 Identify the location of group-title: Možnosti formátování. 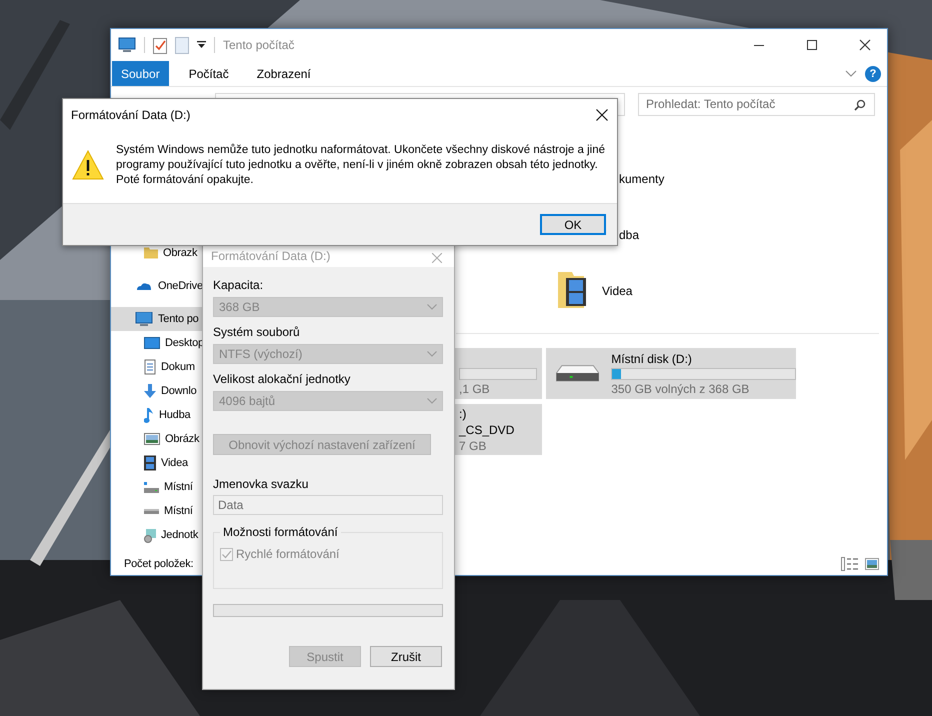
(280, 532).